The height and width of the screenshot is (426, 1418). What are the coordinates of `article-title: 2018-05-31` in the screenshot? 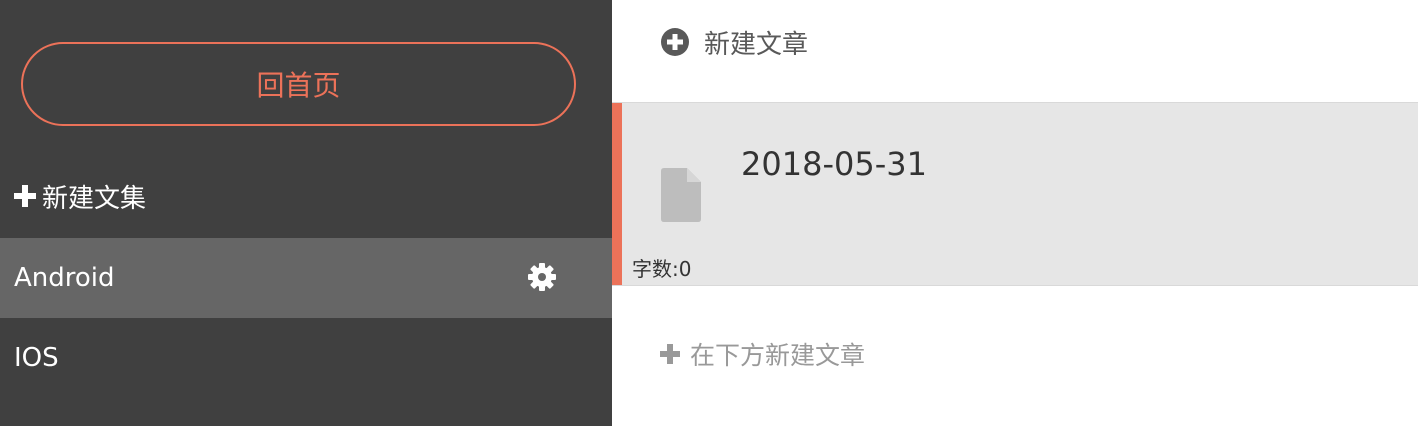 It's located at (834, 164).